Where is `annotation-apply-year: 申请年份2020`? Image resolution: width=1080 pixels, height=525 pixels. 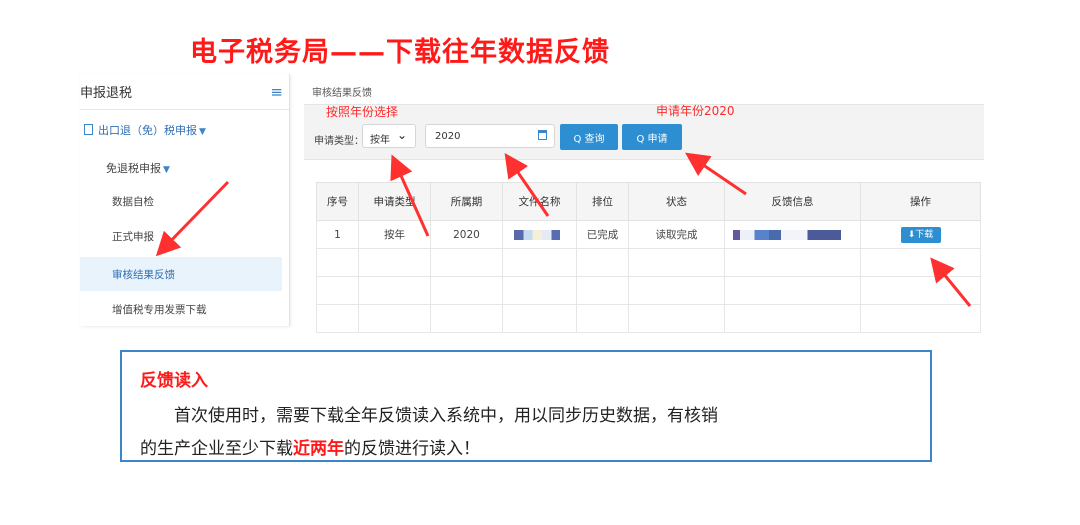 annotation-apply-year: 申请年份2020 is located at coordinates (695, 111).